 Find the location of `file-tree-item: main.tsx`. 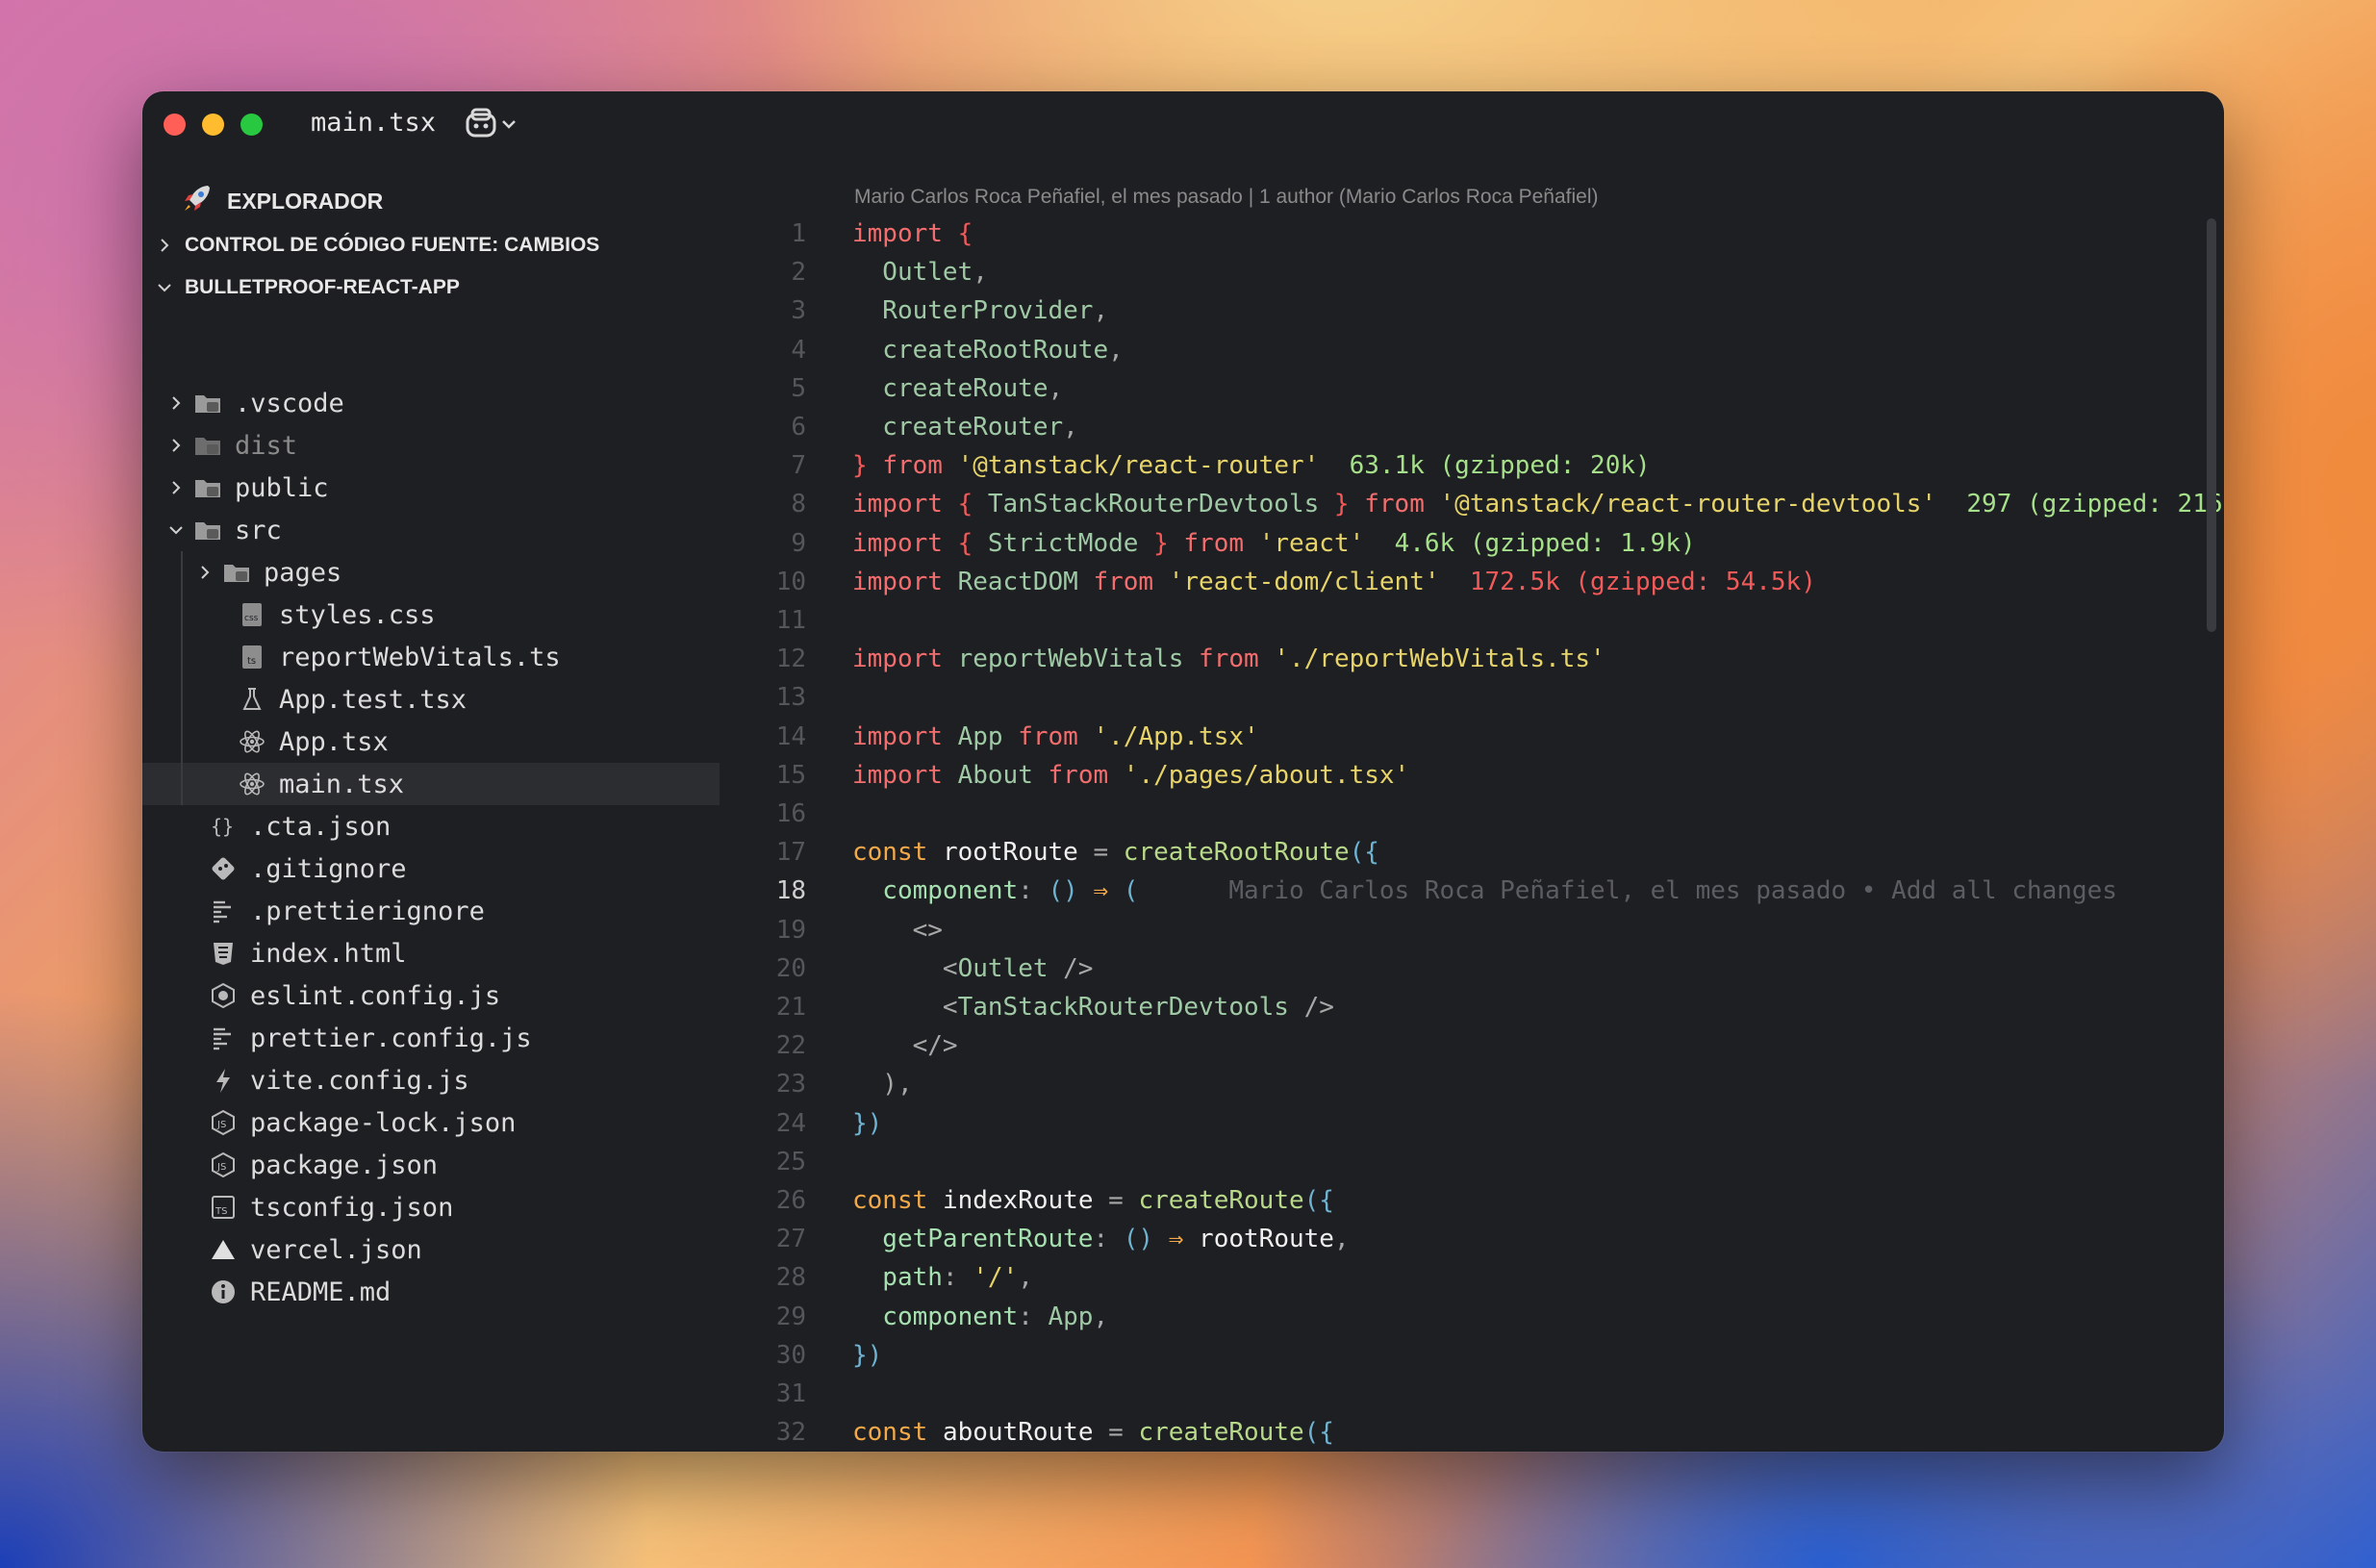

file-tree-item: main.tsx is located at coordinates (431, 784).